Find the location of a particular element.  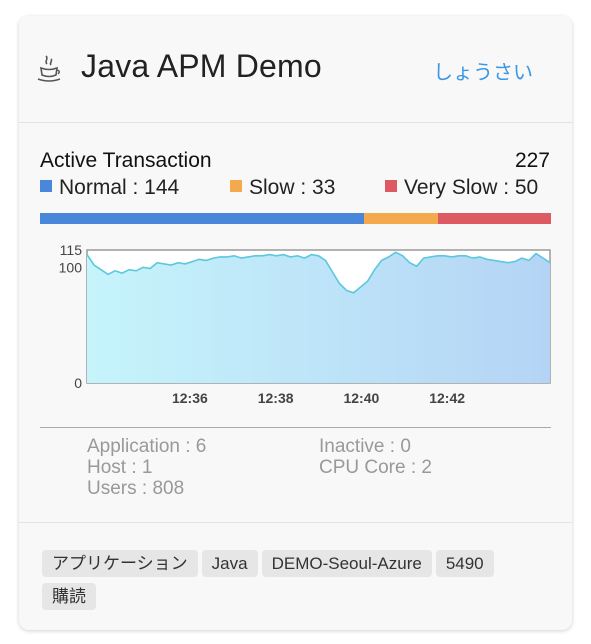

legend-very-slow: Very Slow : 50 is located at coordinates (461, 188).